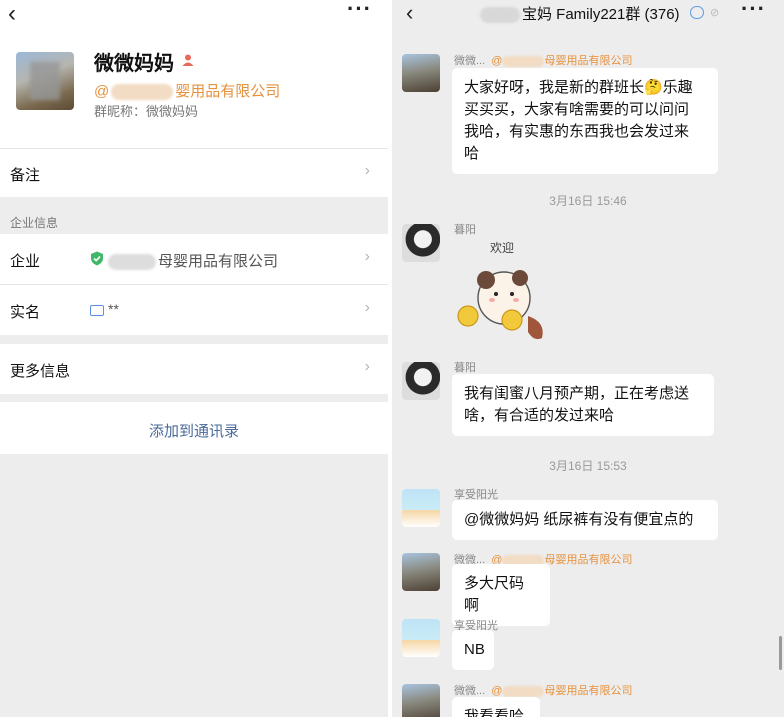  What do you see at coordinates (97, 258) in the screenshot?
I see `shield-icon` at bounding box center [97, 258].